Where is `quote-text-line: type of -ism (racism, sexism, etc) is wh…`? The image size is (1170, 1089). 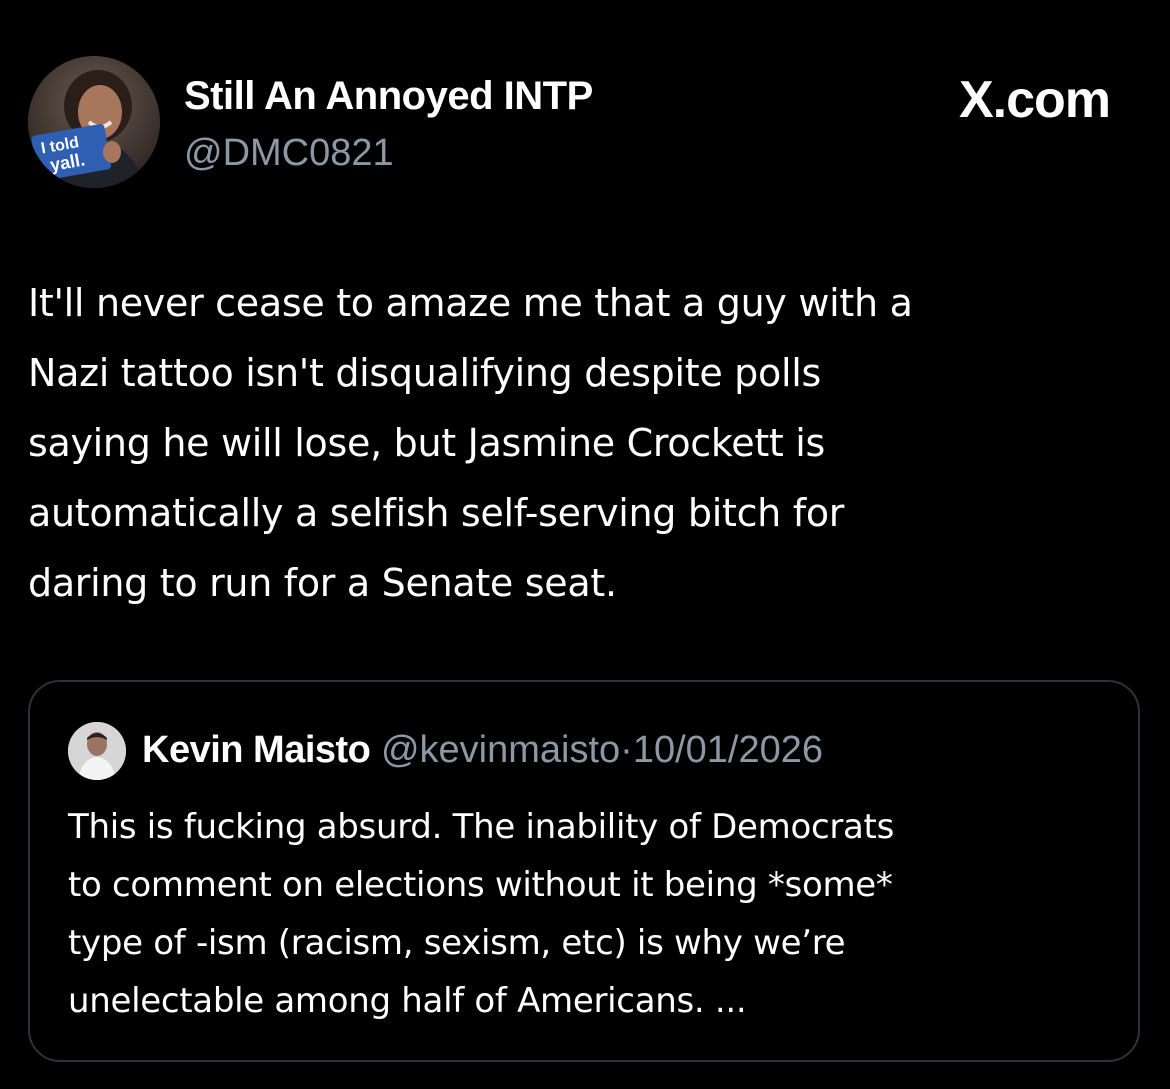
quote-text-line: type of -ism (racism, sexism, etc) is wh… is located at coordinates (457, 943).